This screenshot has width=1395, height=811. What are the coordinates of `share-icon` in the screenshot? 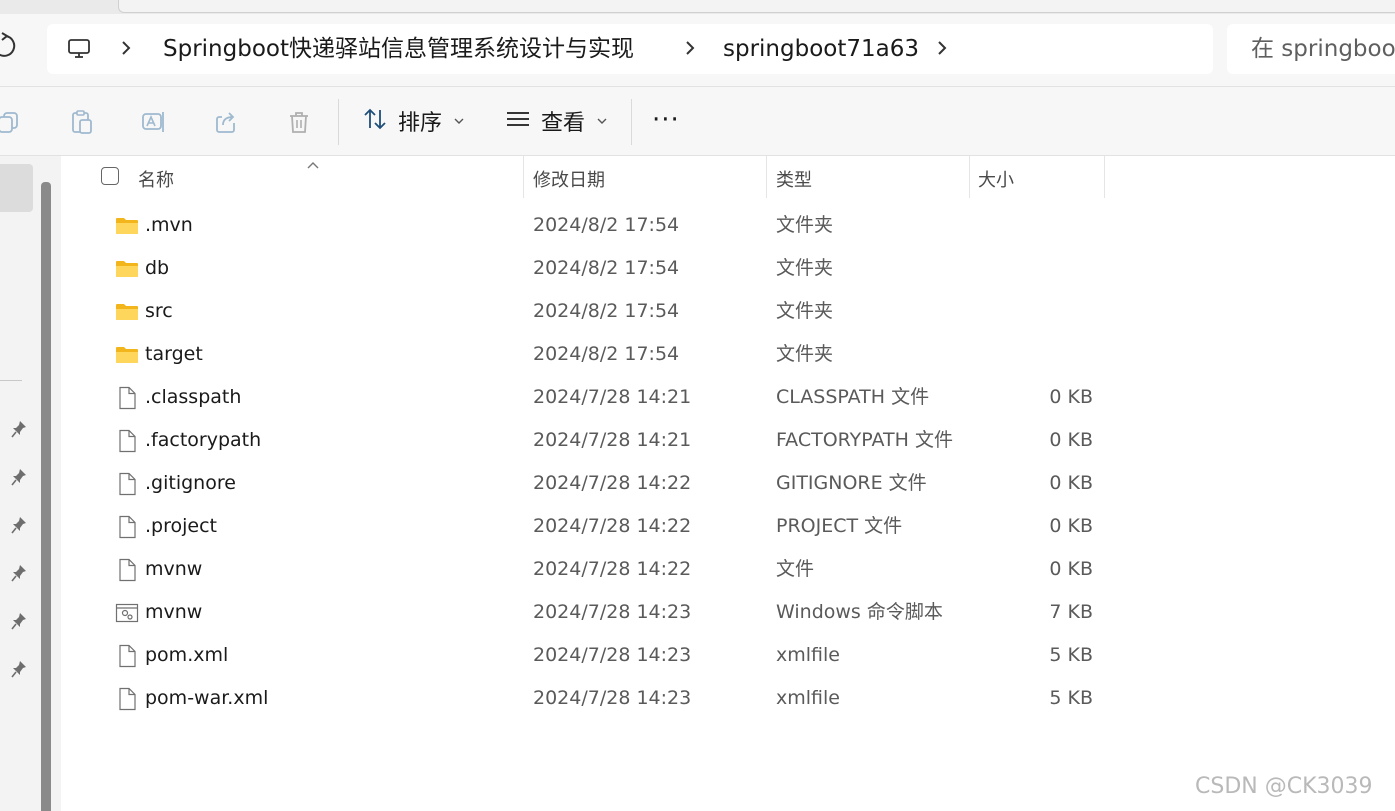 It's located at (227, 122).